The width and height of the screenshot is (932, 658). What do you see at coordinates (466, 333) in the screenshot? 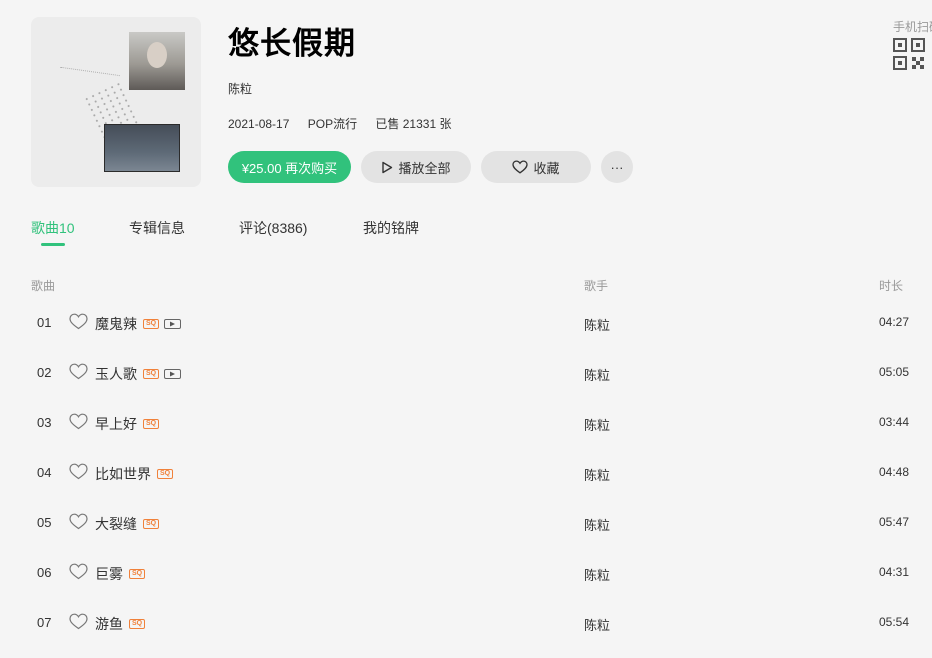
I see `song-row: 01 魔鬼辣 SQ 陈粒 04:27` at bounding box center [466, 333].